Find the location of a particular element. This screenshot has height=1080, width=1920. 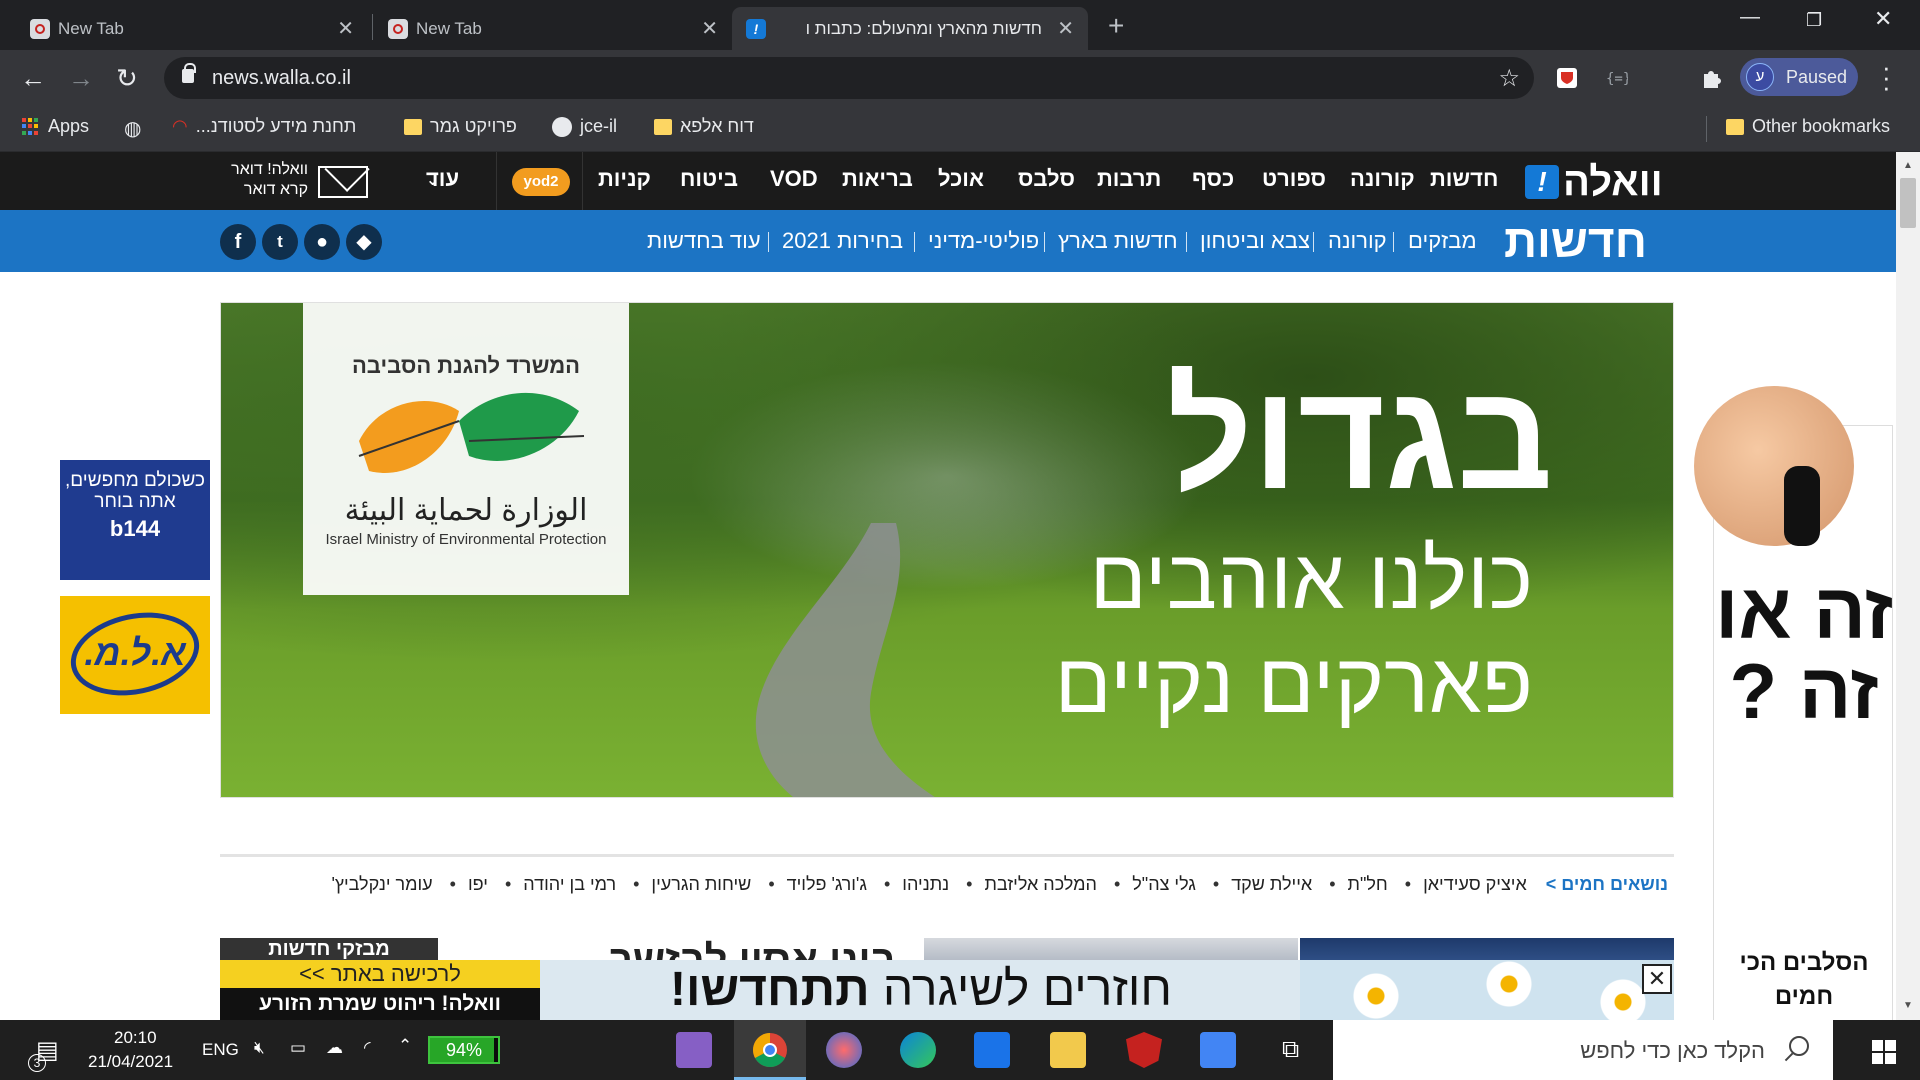

windows-start-icon is located at coordinates (1884, 1052).